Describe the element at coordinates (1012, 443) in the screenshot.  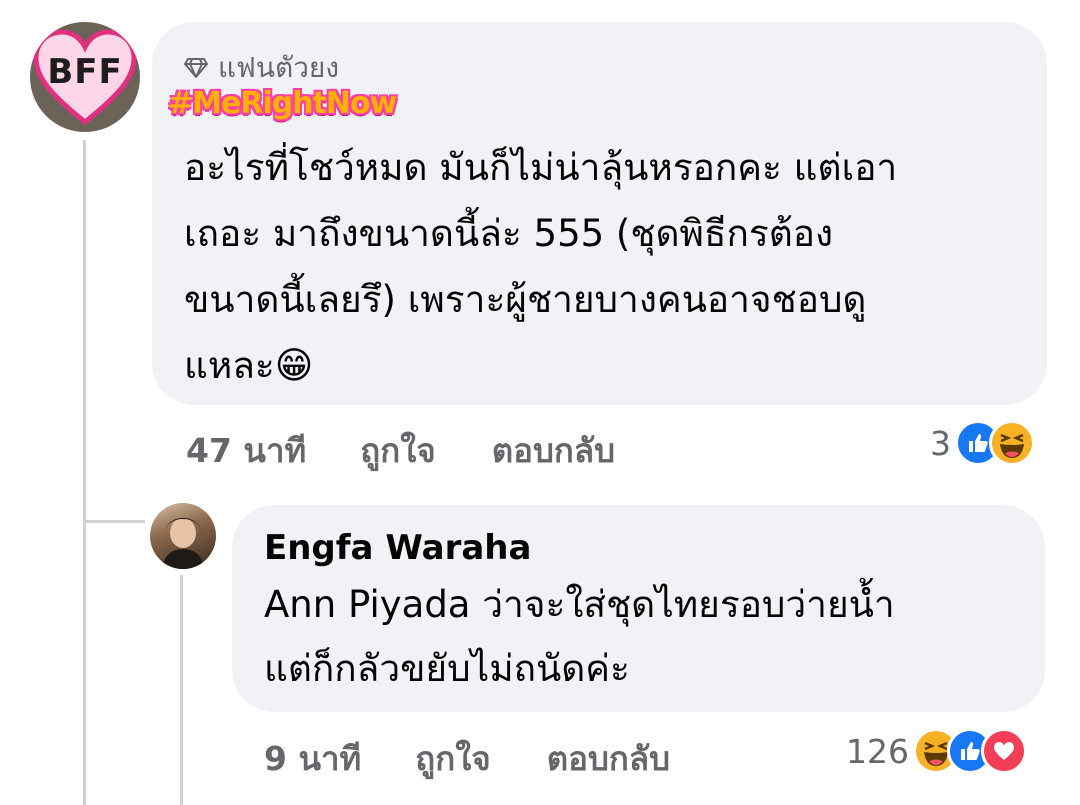
I see `haha-icon` at that location.